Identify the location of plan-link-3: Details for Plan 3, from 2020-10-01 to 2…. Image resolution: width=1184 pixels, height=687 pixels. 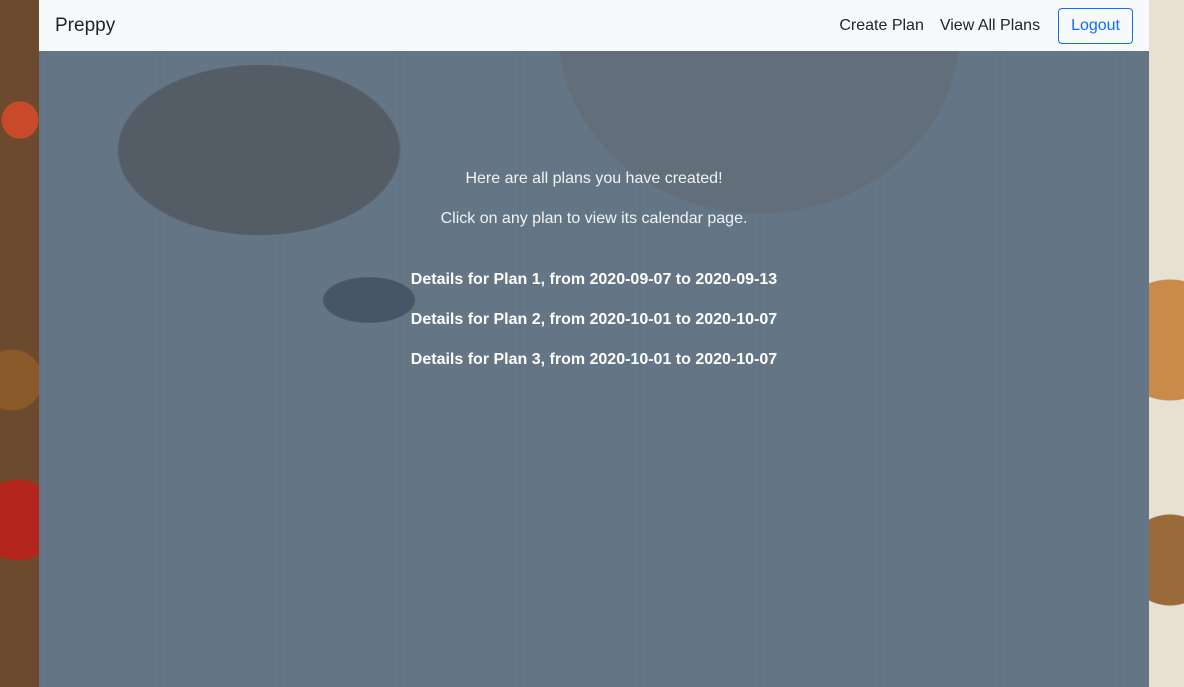
(594, 370).